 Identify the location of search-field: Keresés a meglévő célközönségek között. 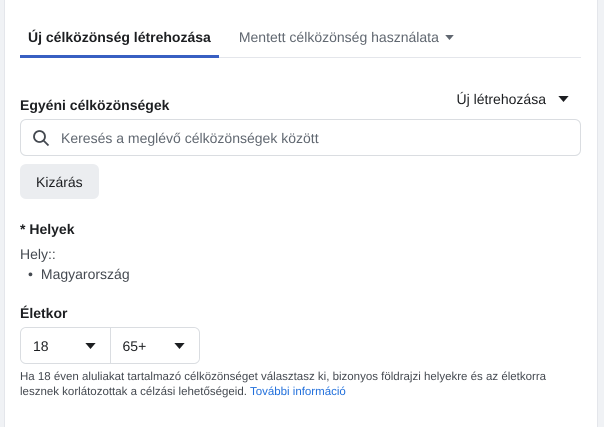
(300, 137).